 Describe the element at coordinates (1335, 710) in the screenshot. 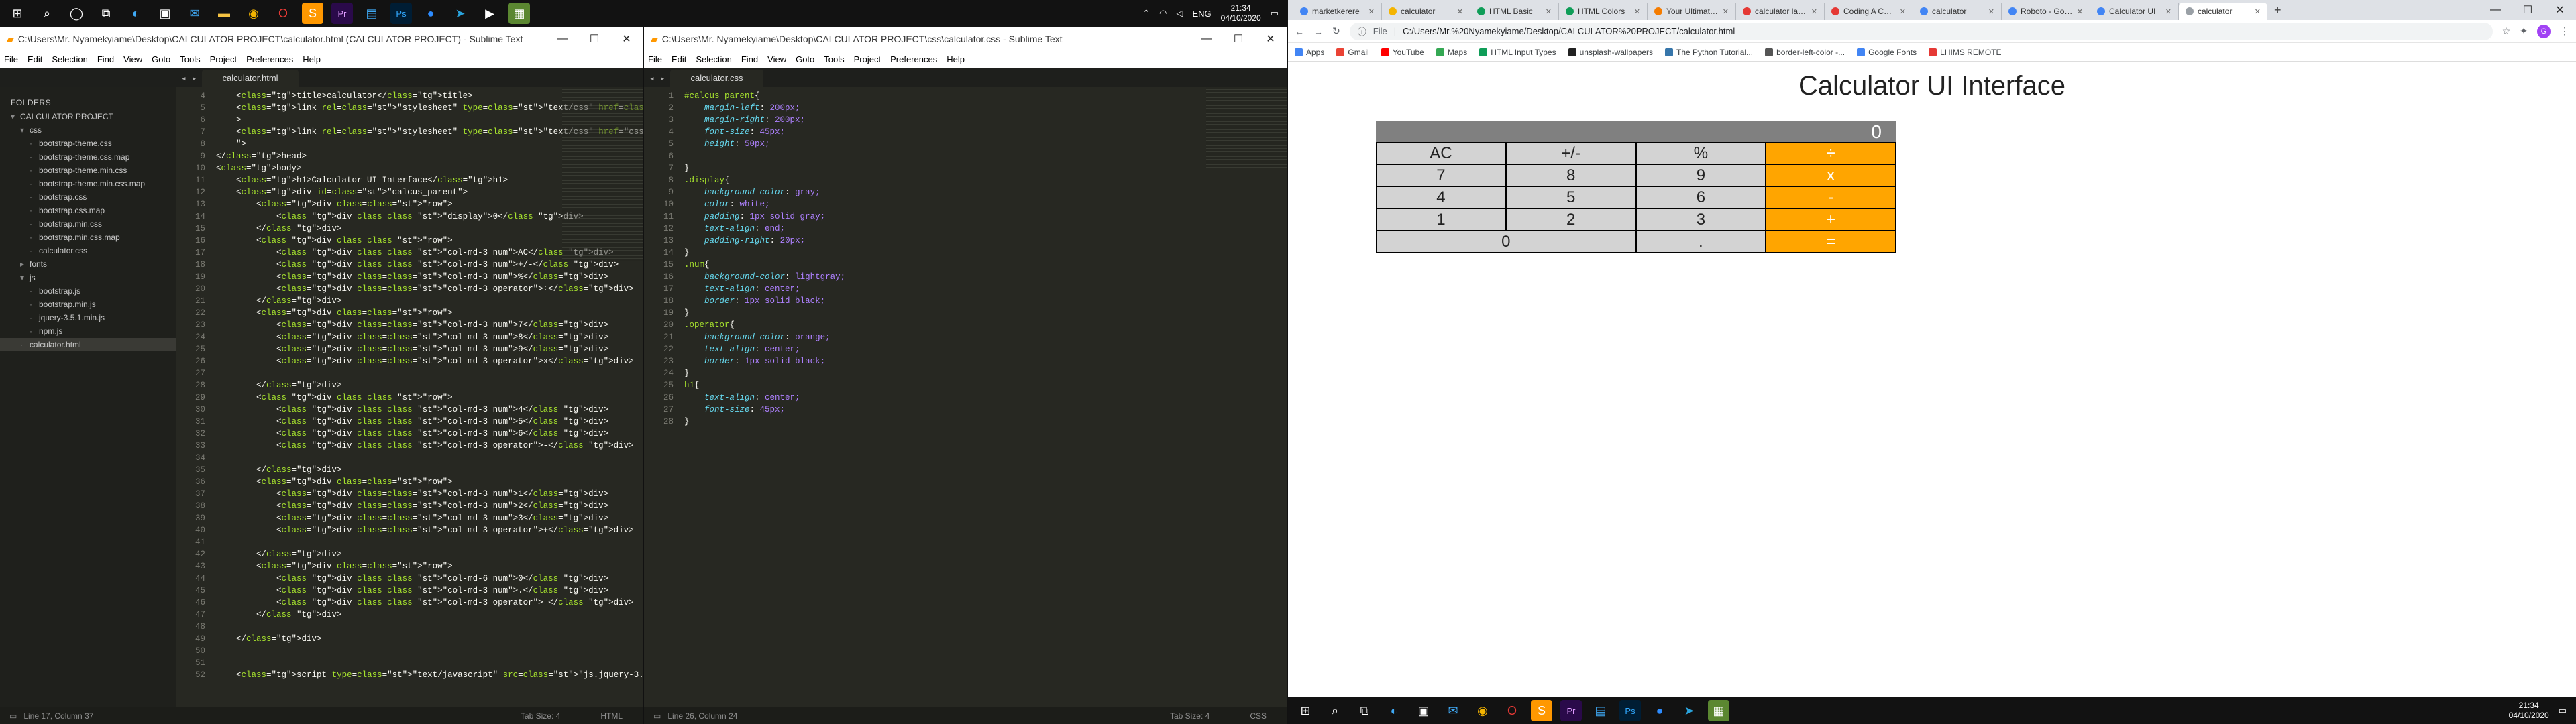

I see `search-icon: ⌕` at that location.